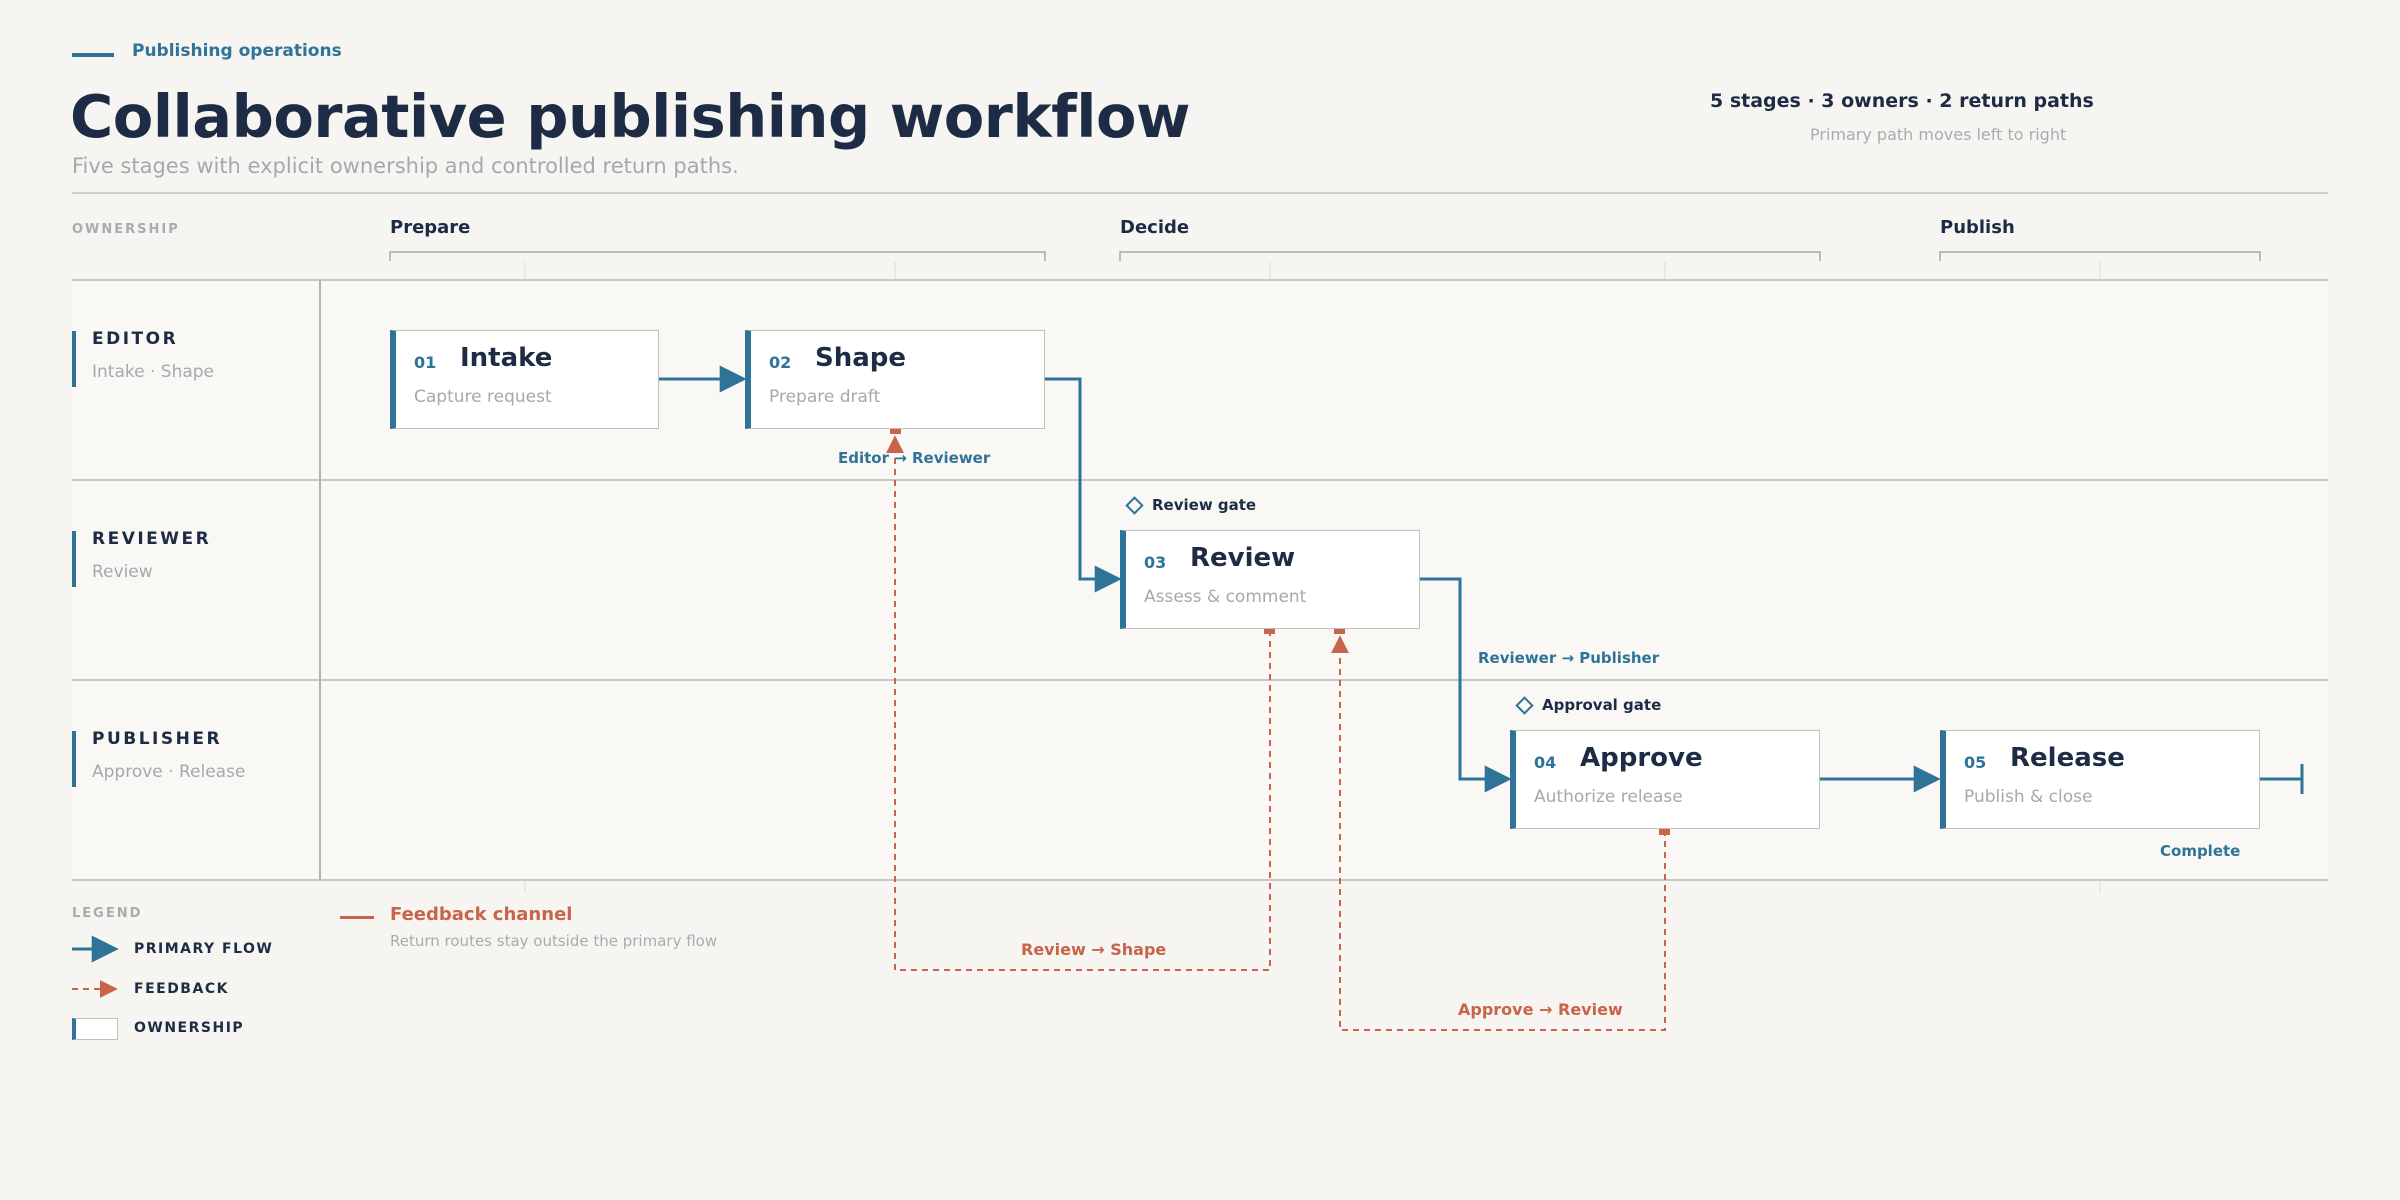 This screenshot has height=1200, width=2400. I want to click on phase-bracket-prepare, so click(717, 256).